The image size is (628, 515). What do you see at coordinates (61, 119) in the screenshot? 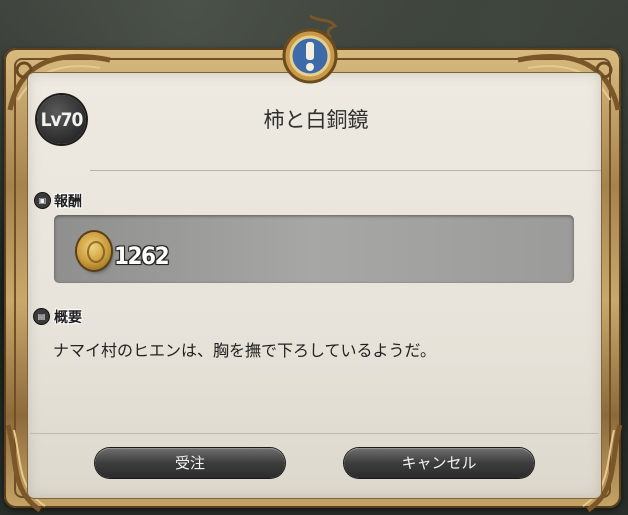
I see `level-badge: Lv70` at bounding box center [61, 119].